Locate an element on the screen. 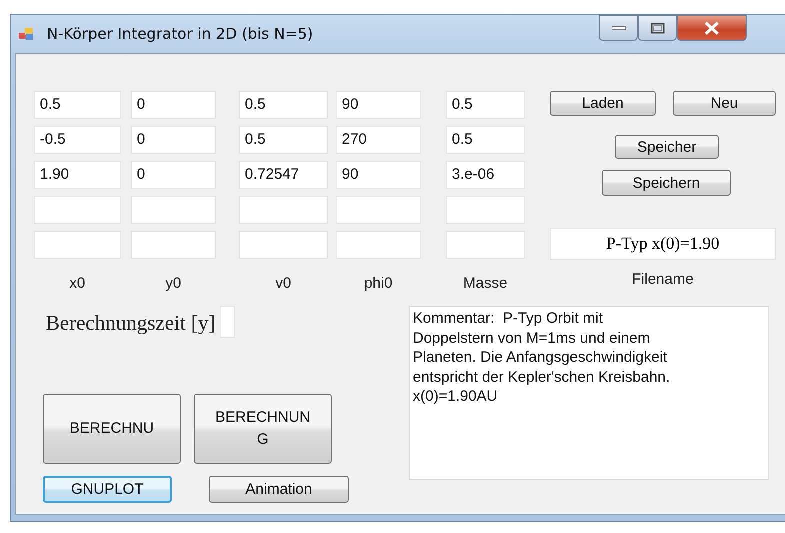 Image resolution: width=785 pixels, height=533 pixels. calc-time-field is located at coordinates (227, 322).